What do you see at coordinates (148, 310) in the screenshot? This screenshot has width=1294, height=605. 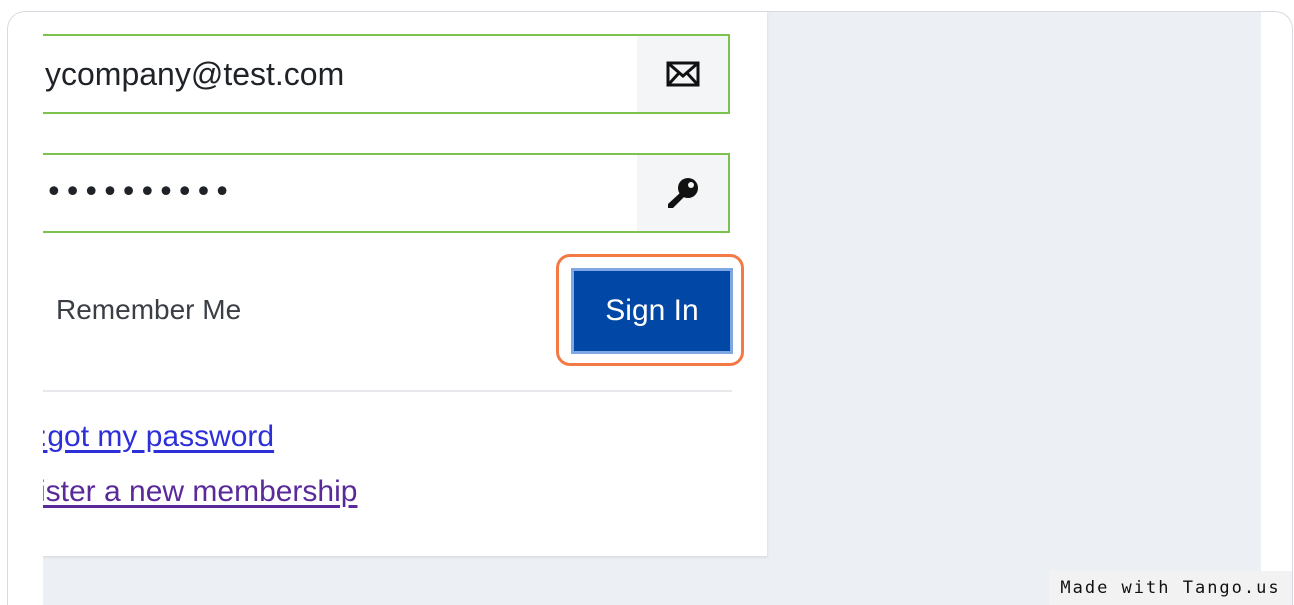 I see `remember-me-label: Remember Me` at bounding box center [148, 310].